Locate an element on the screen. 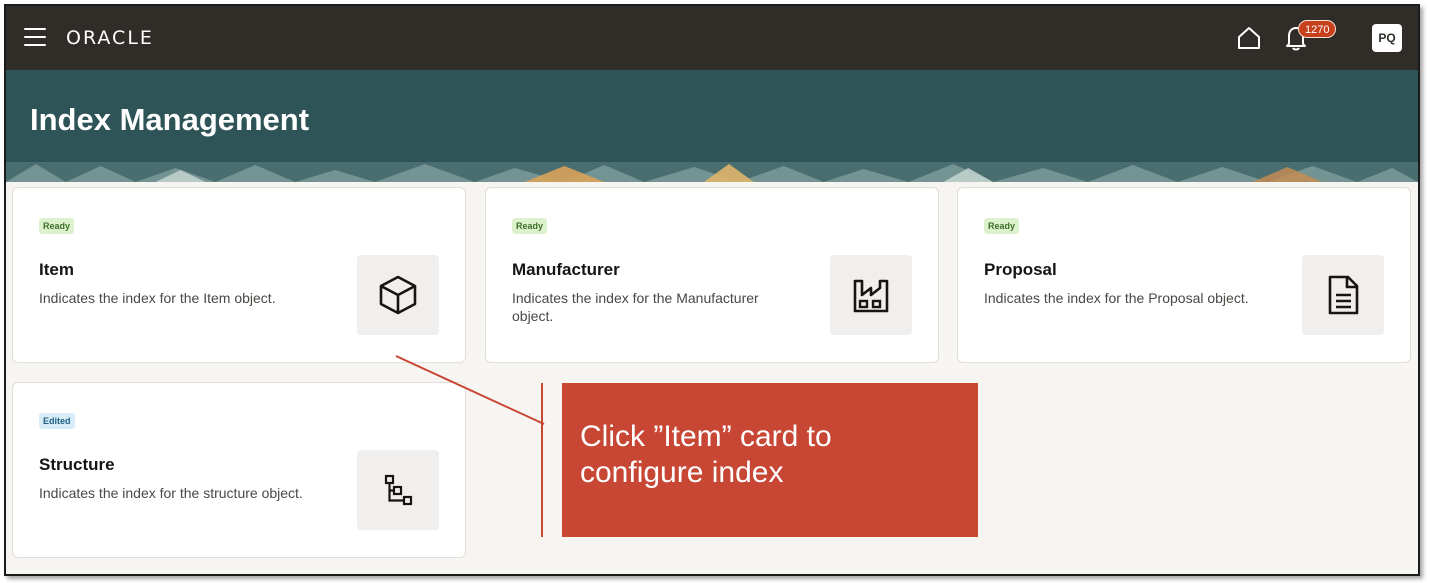  callout-text: Click ”Item” card to configure index is located at coordinates (706, 454).